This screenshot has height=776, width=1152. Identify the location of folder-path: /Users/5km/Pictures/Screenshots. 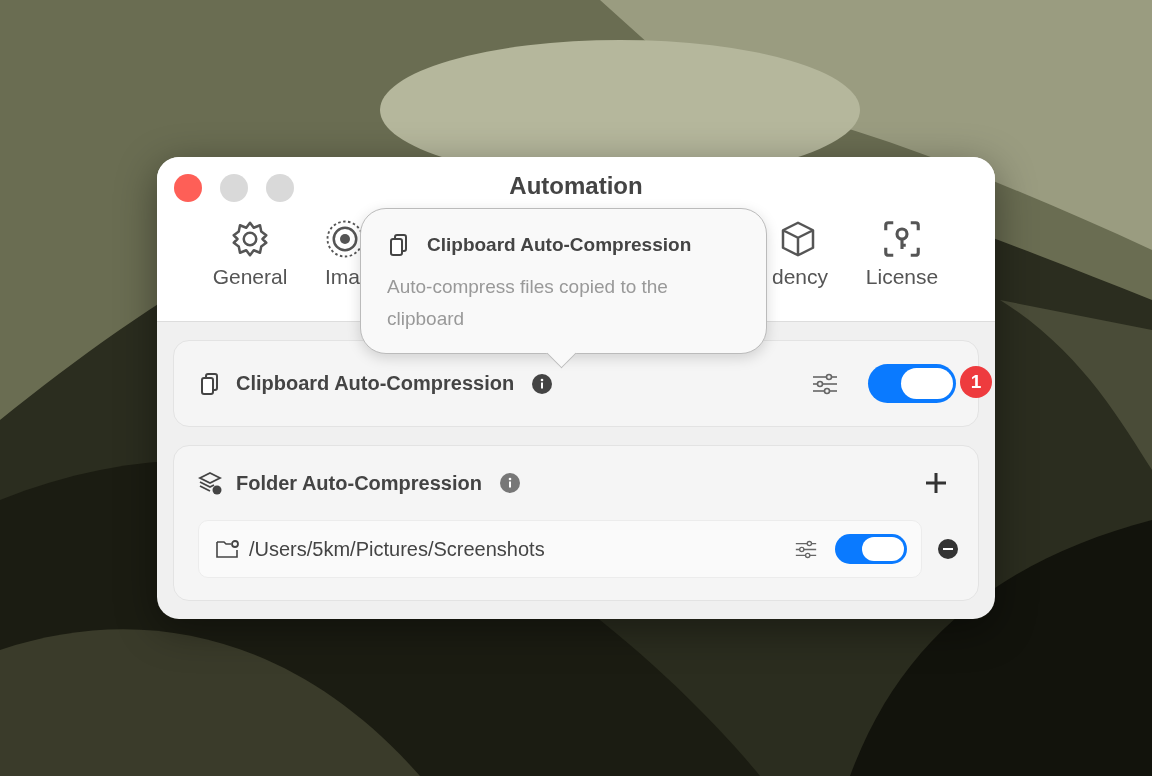
(397, 549).